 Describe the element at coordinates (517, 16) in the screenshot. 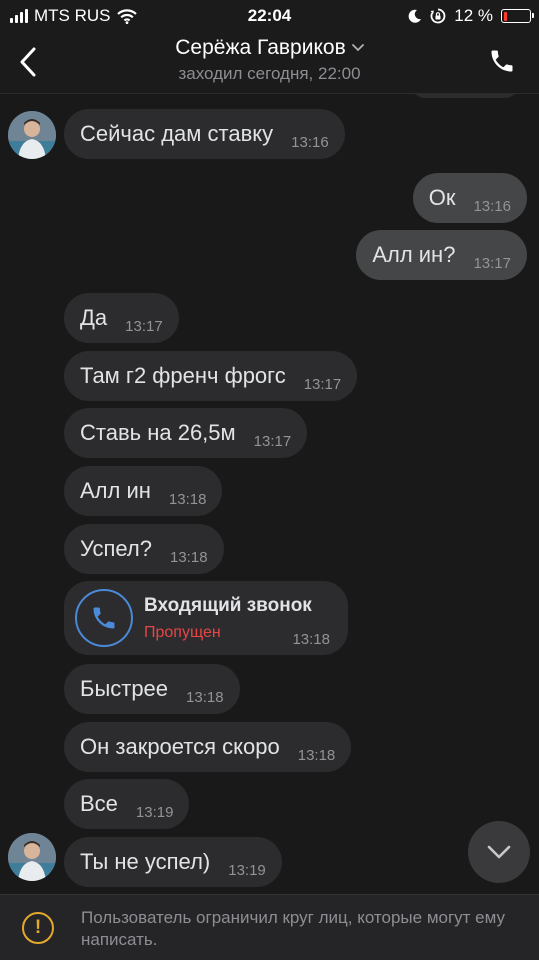

I see `battery-icon` at that location.